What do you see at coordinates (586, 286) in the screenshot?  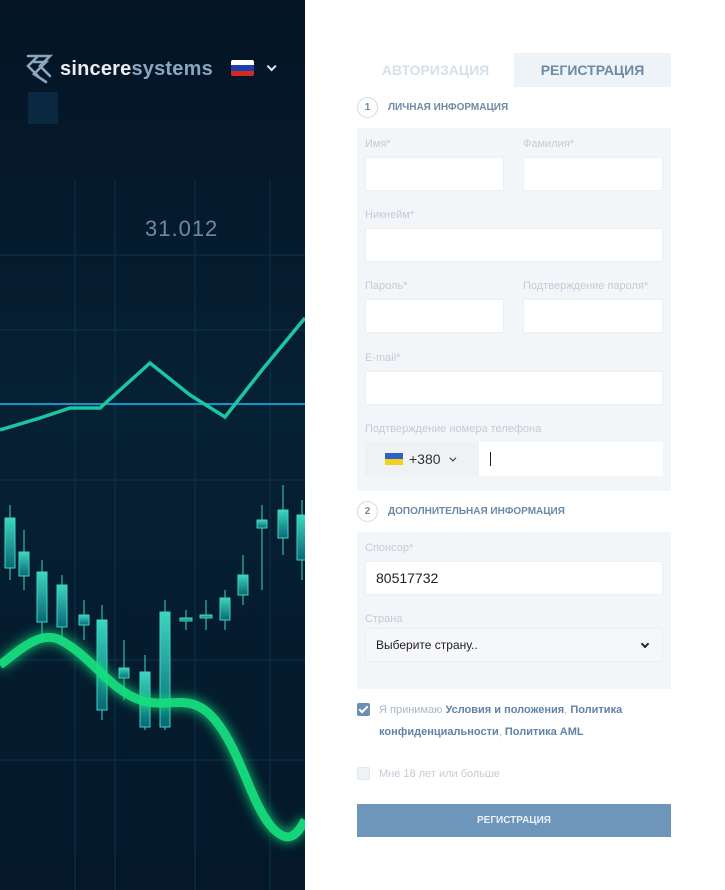 I see `password-confirm-label: Подтверждение пароля*` at bounding box center [586, 286].